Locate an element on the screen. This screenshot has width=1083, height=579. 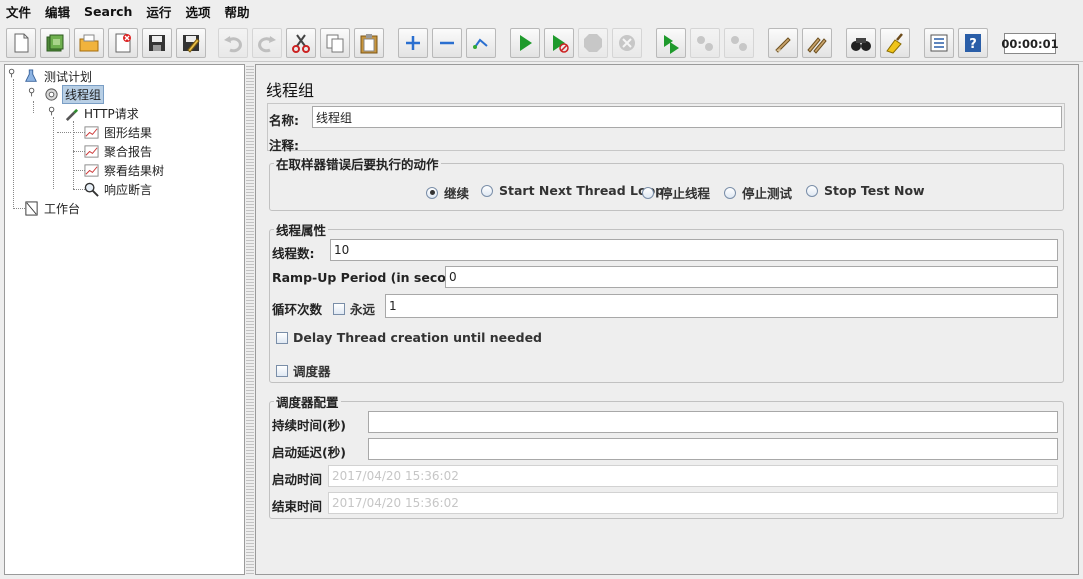
startup-delay-label: 启动延迟(秒) is located at coordinates (309, 452).